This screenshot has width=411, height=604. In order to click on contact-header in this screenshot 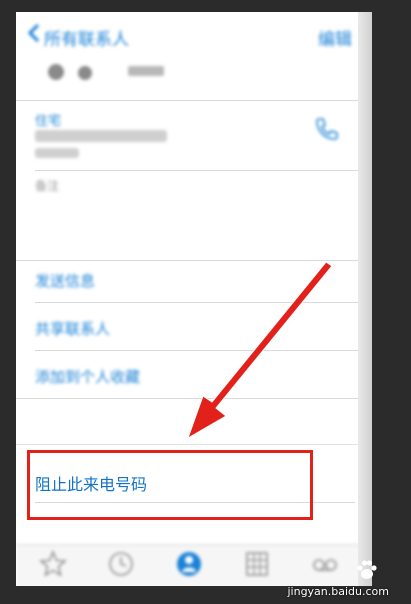, I will do `click(198, 77)`.